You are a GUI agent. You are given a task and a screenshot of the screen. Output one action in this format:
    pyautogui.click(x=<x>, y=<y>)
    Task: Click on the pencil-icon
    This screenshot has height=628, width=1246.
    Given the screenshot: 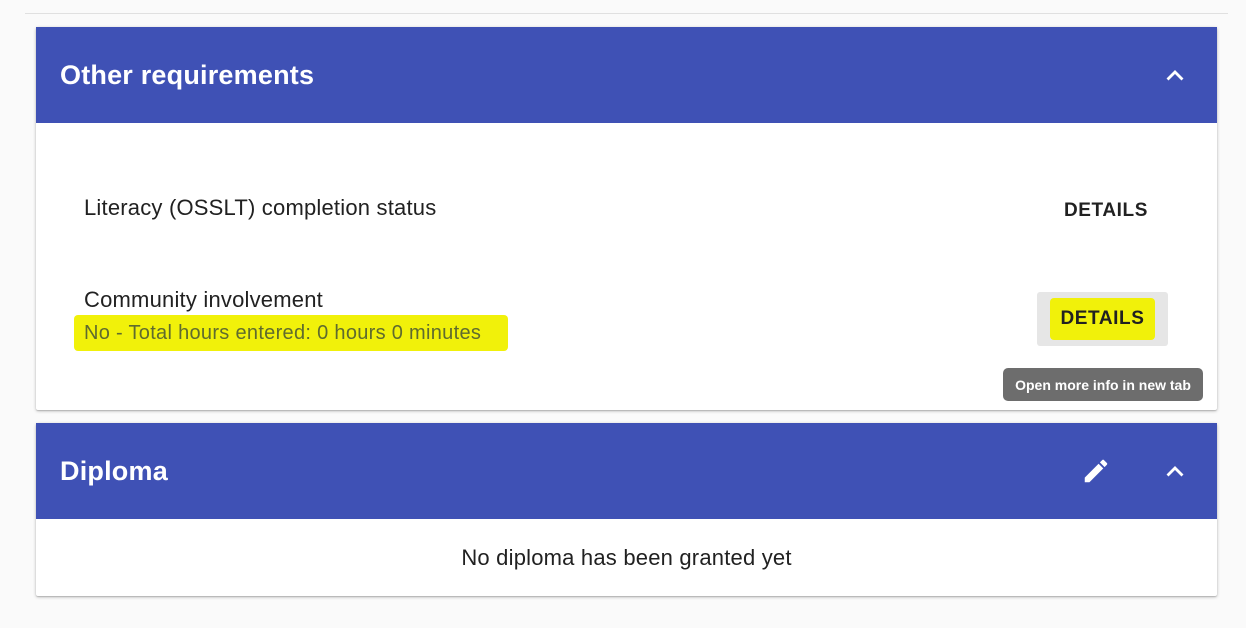 What is the action you would take?
    pyautogui.click(x=1096, y=471)
    